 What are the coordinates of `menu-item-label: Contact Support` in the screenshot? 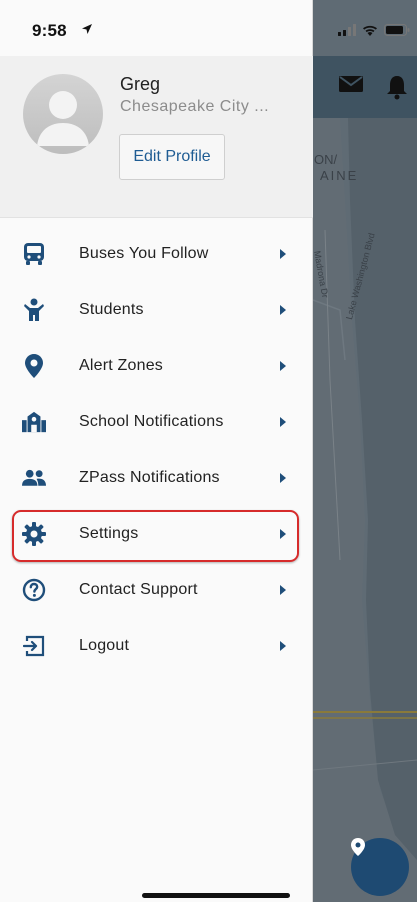 It's located at (138, 589).